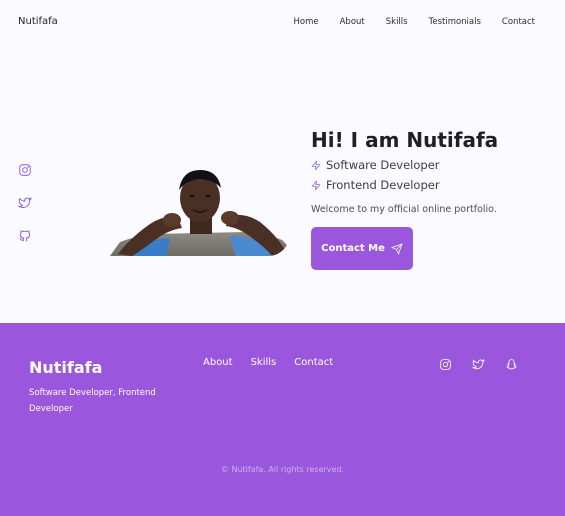  What do you see at coordinates (511, 364) in the screenshot?
I see `snapchat-icon` at bounding box center [511, 364].